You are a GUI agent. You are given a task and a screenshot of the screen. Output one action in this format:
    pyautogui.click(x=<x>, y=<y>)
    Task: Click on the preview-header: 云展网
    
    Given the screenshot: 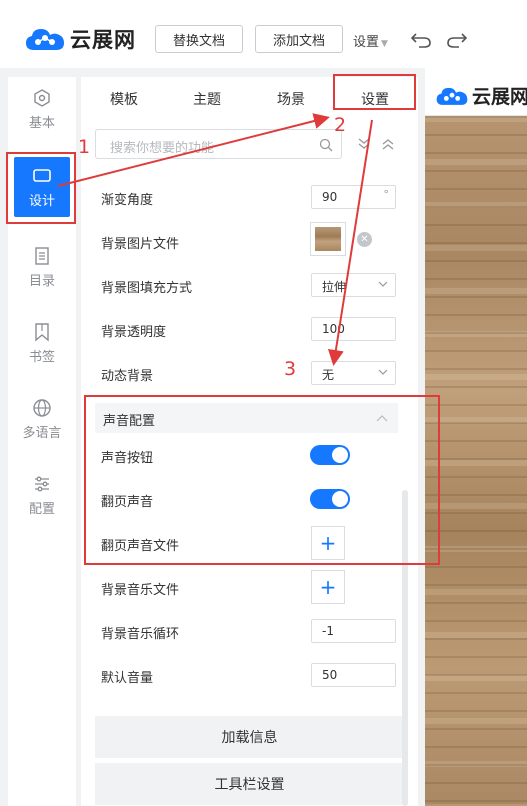 What is the action you would take?
    pyautogui.click(x=476, y=92)
    